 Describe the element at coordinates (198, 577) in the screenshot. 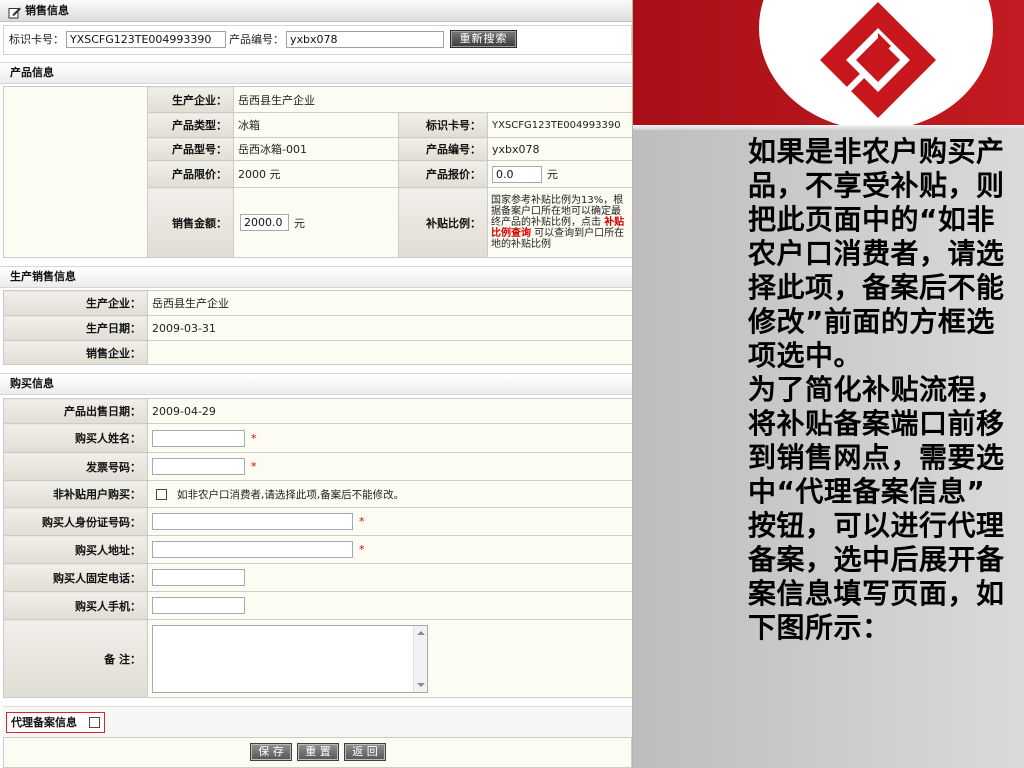

I see `phone-input` at that location.